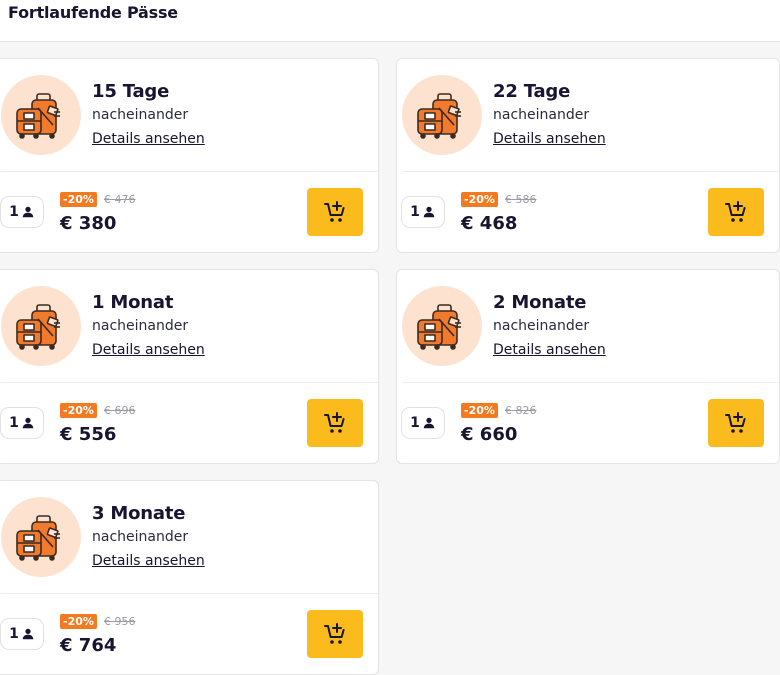 Image resolution: width=780 pixels, height=675 pixels. I want to click on price: € 380, so click(88, 223).